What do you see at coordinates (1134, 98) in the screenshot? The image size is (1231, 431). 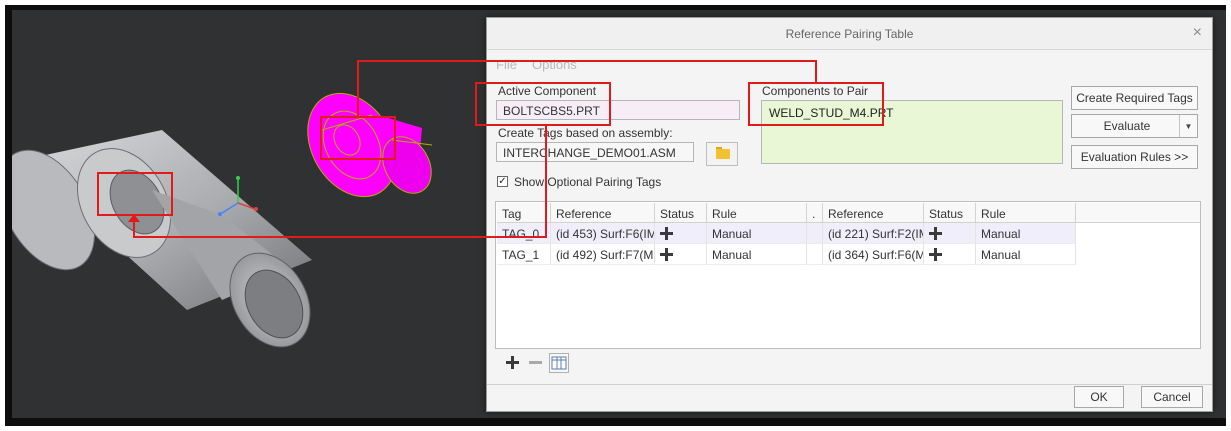 I see `create-required-tags-button: Create Required Tags` at bounding box center [1134, 98].